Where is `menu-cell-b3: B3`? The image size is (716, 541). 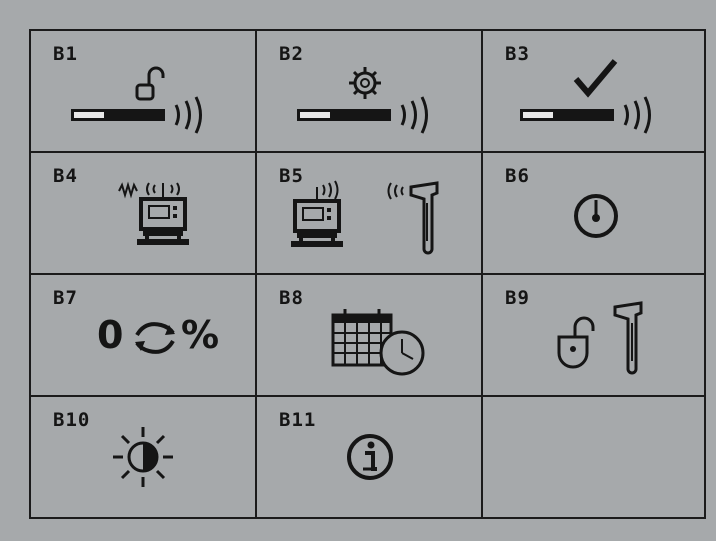 menu-cell-b3: B3 is located at coordinates (593, 92).